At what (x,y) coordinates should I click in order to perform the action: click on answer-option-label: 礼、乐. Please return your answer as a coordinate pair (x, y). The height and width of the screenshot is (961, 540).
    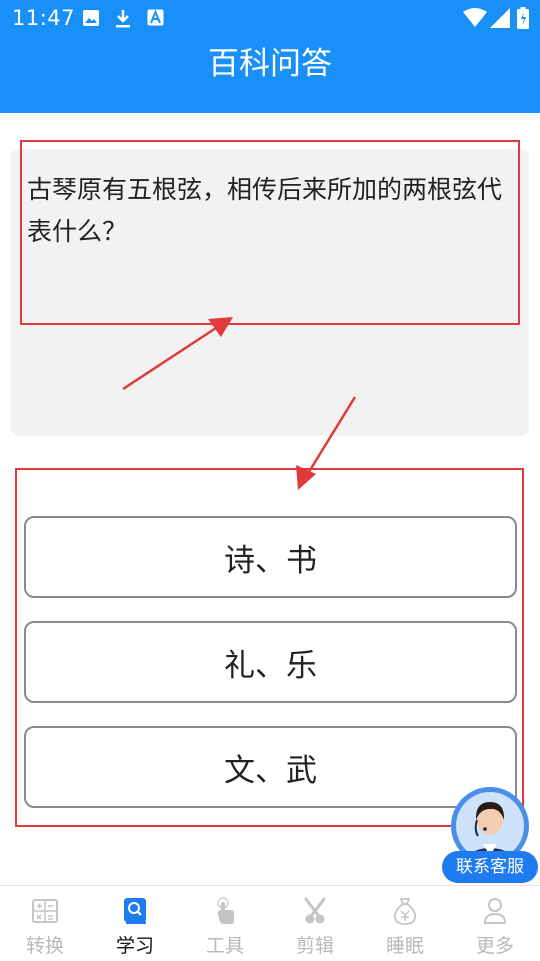
    Looking at the image, I should click on (270, 665).